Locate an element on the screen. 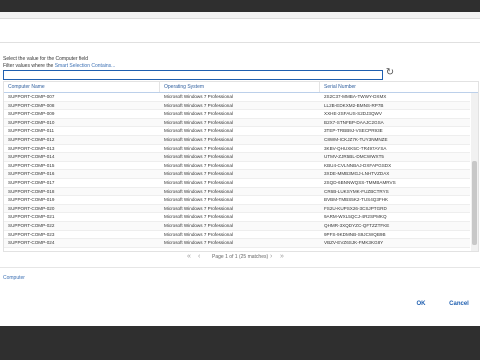 The image size is (480, 360). cell-serial-number: 3KBV-QHUXK5C-TR497AYSA is located at coordinates (355, 148).